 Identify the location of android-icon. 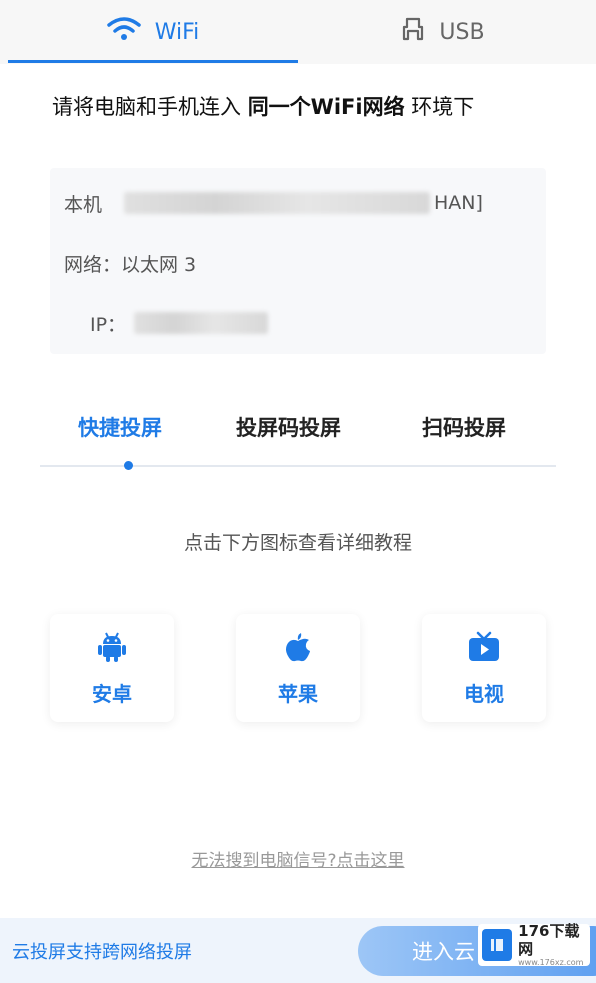
(112, 649).